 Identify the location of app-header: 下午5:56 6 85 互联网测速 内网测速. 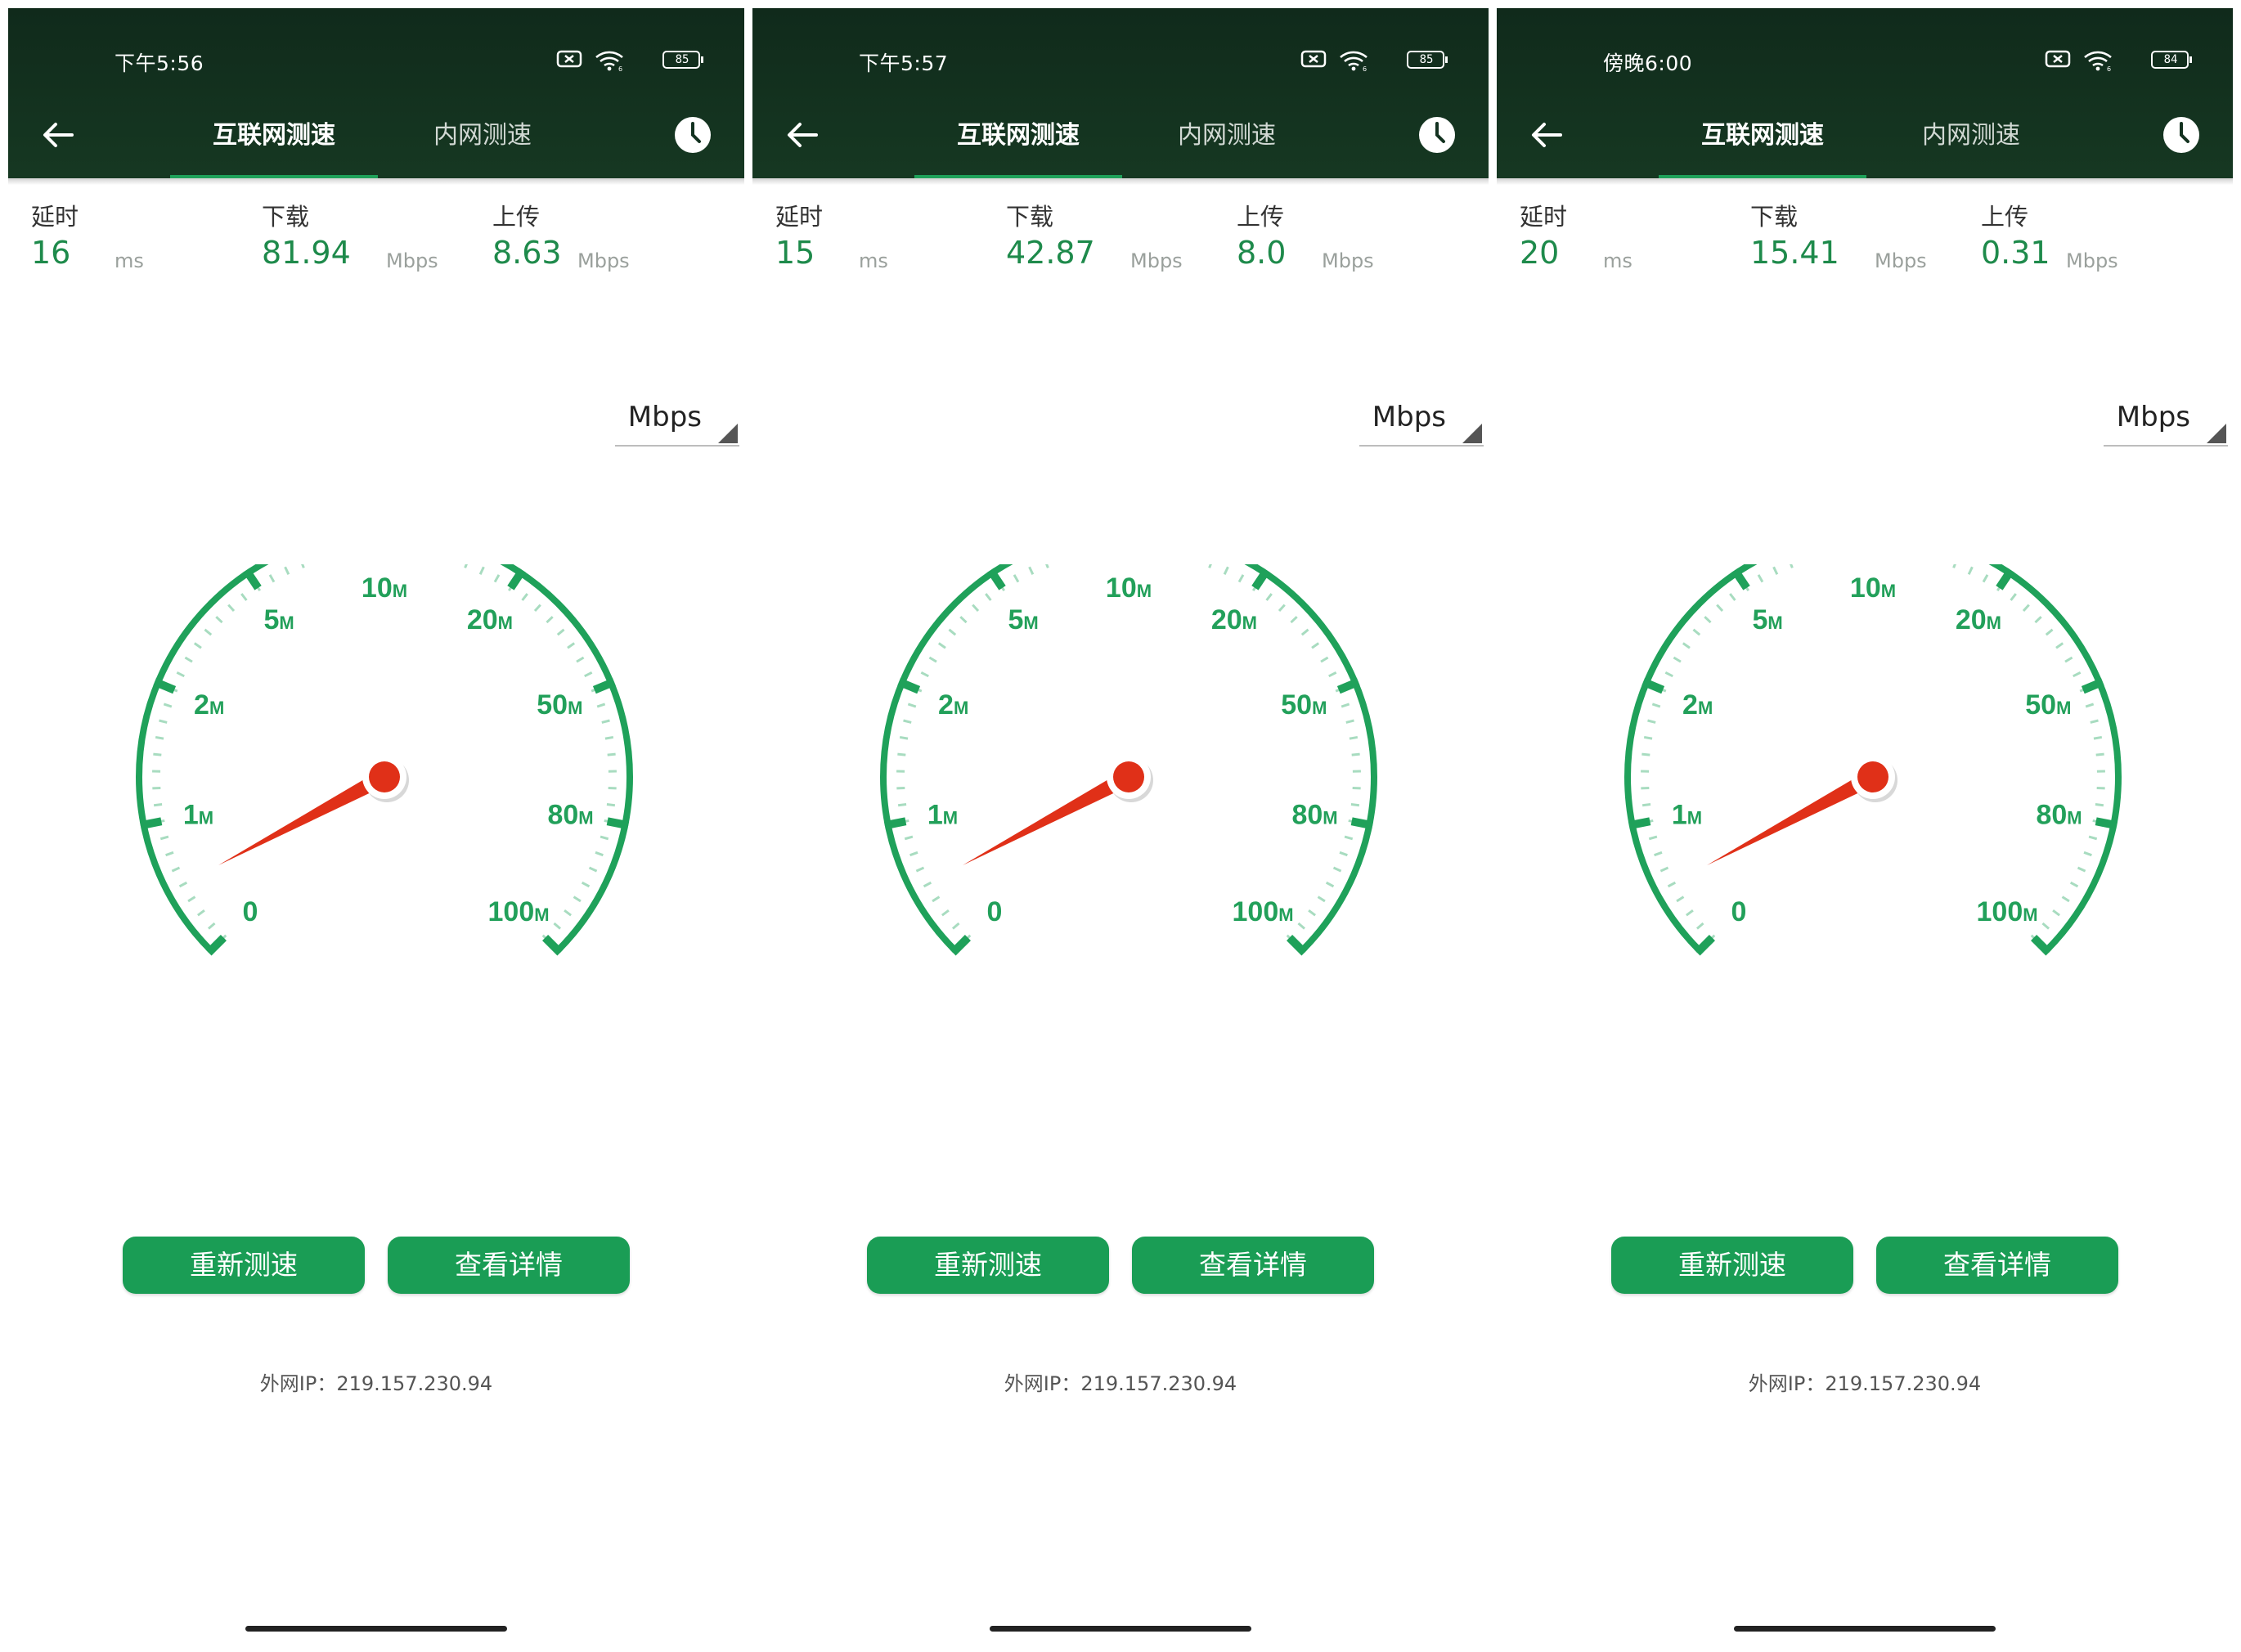
(376, 93).